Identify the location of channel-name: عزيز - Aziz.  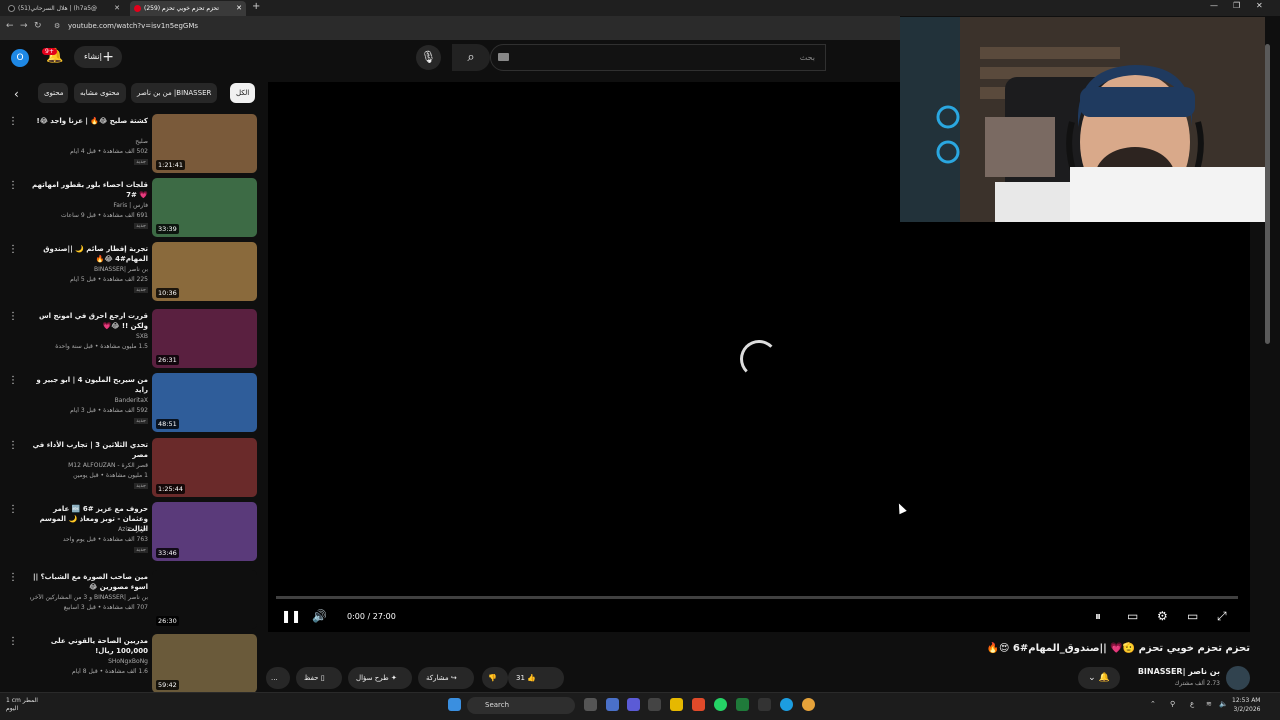
(89, 529).